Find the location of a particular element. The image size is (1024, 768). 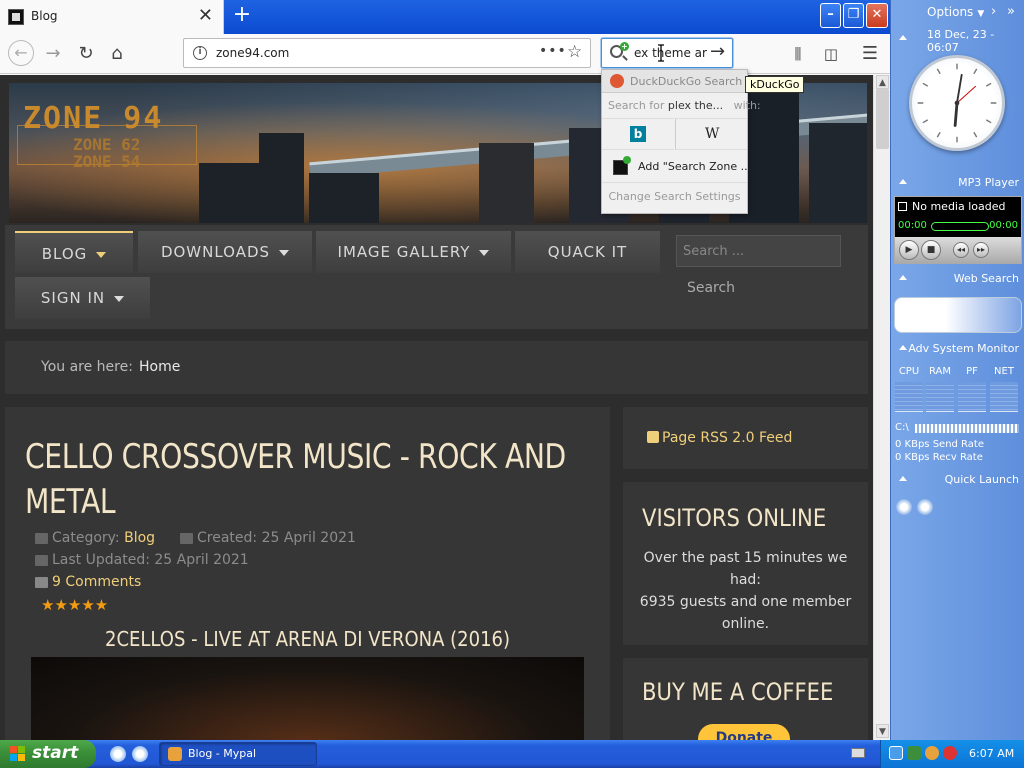

add-engine-icon is located at coordinates (627, 160).